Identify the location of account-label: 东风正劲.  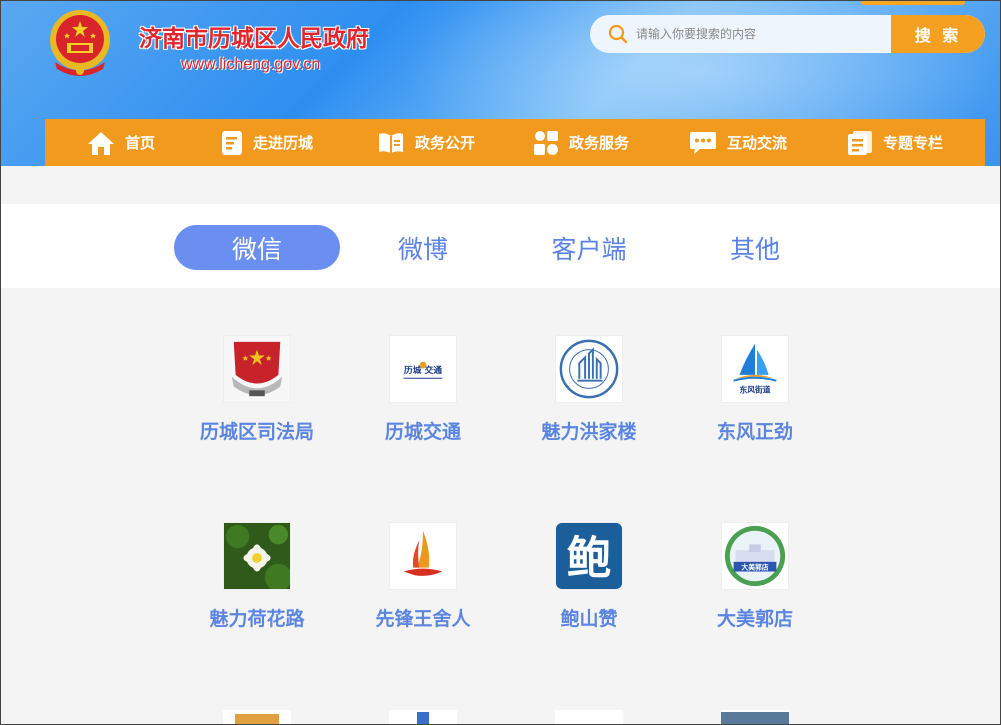
(754, 432).